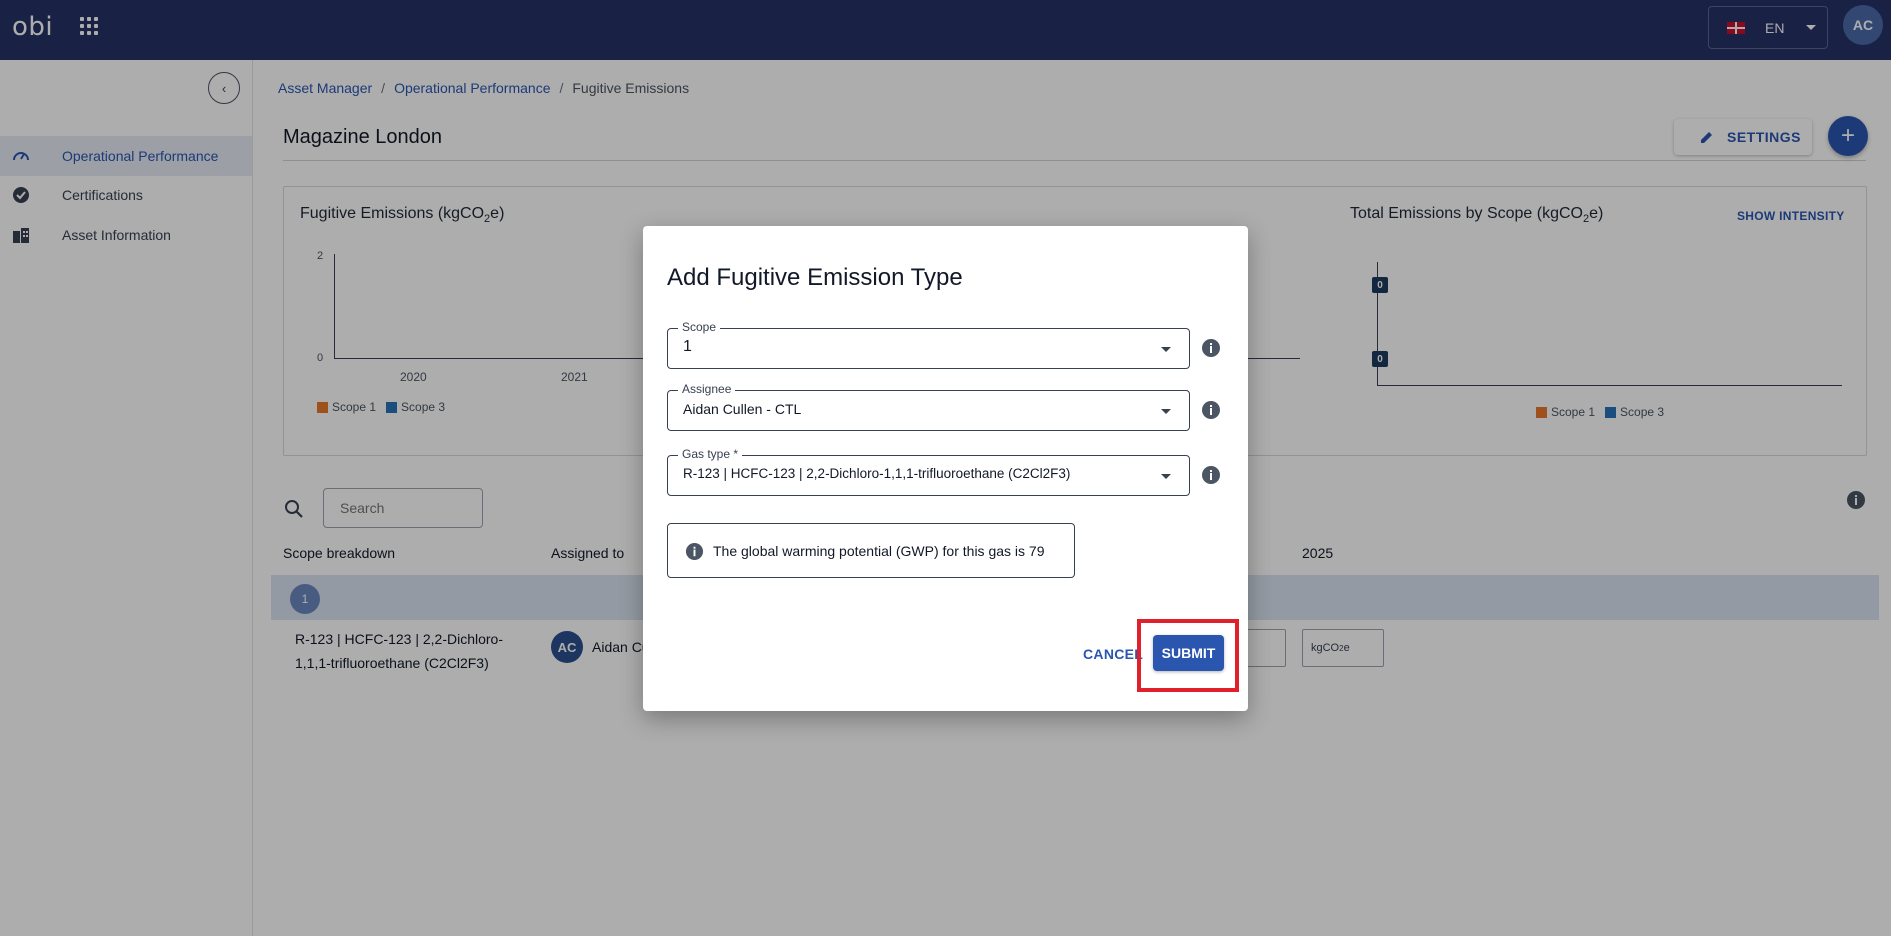 This screenshot has height=936, width=1891. I want to click on submit-highlight-annotation, so click(1188, 655).